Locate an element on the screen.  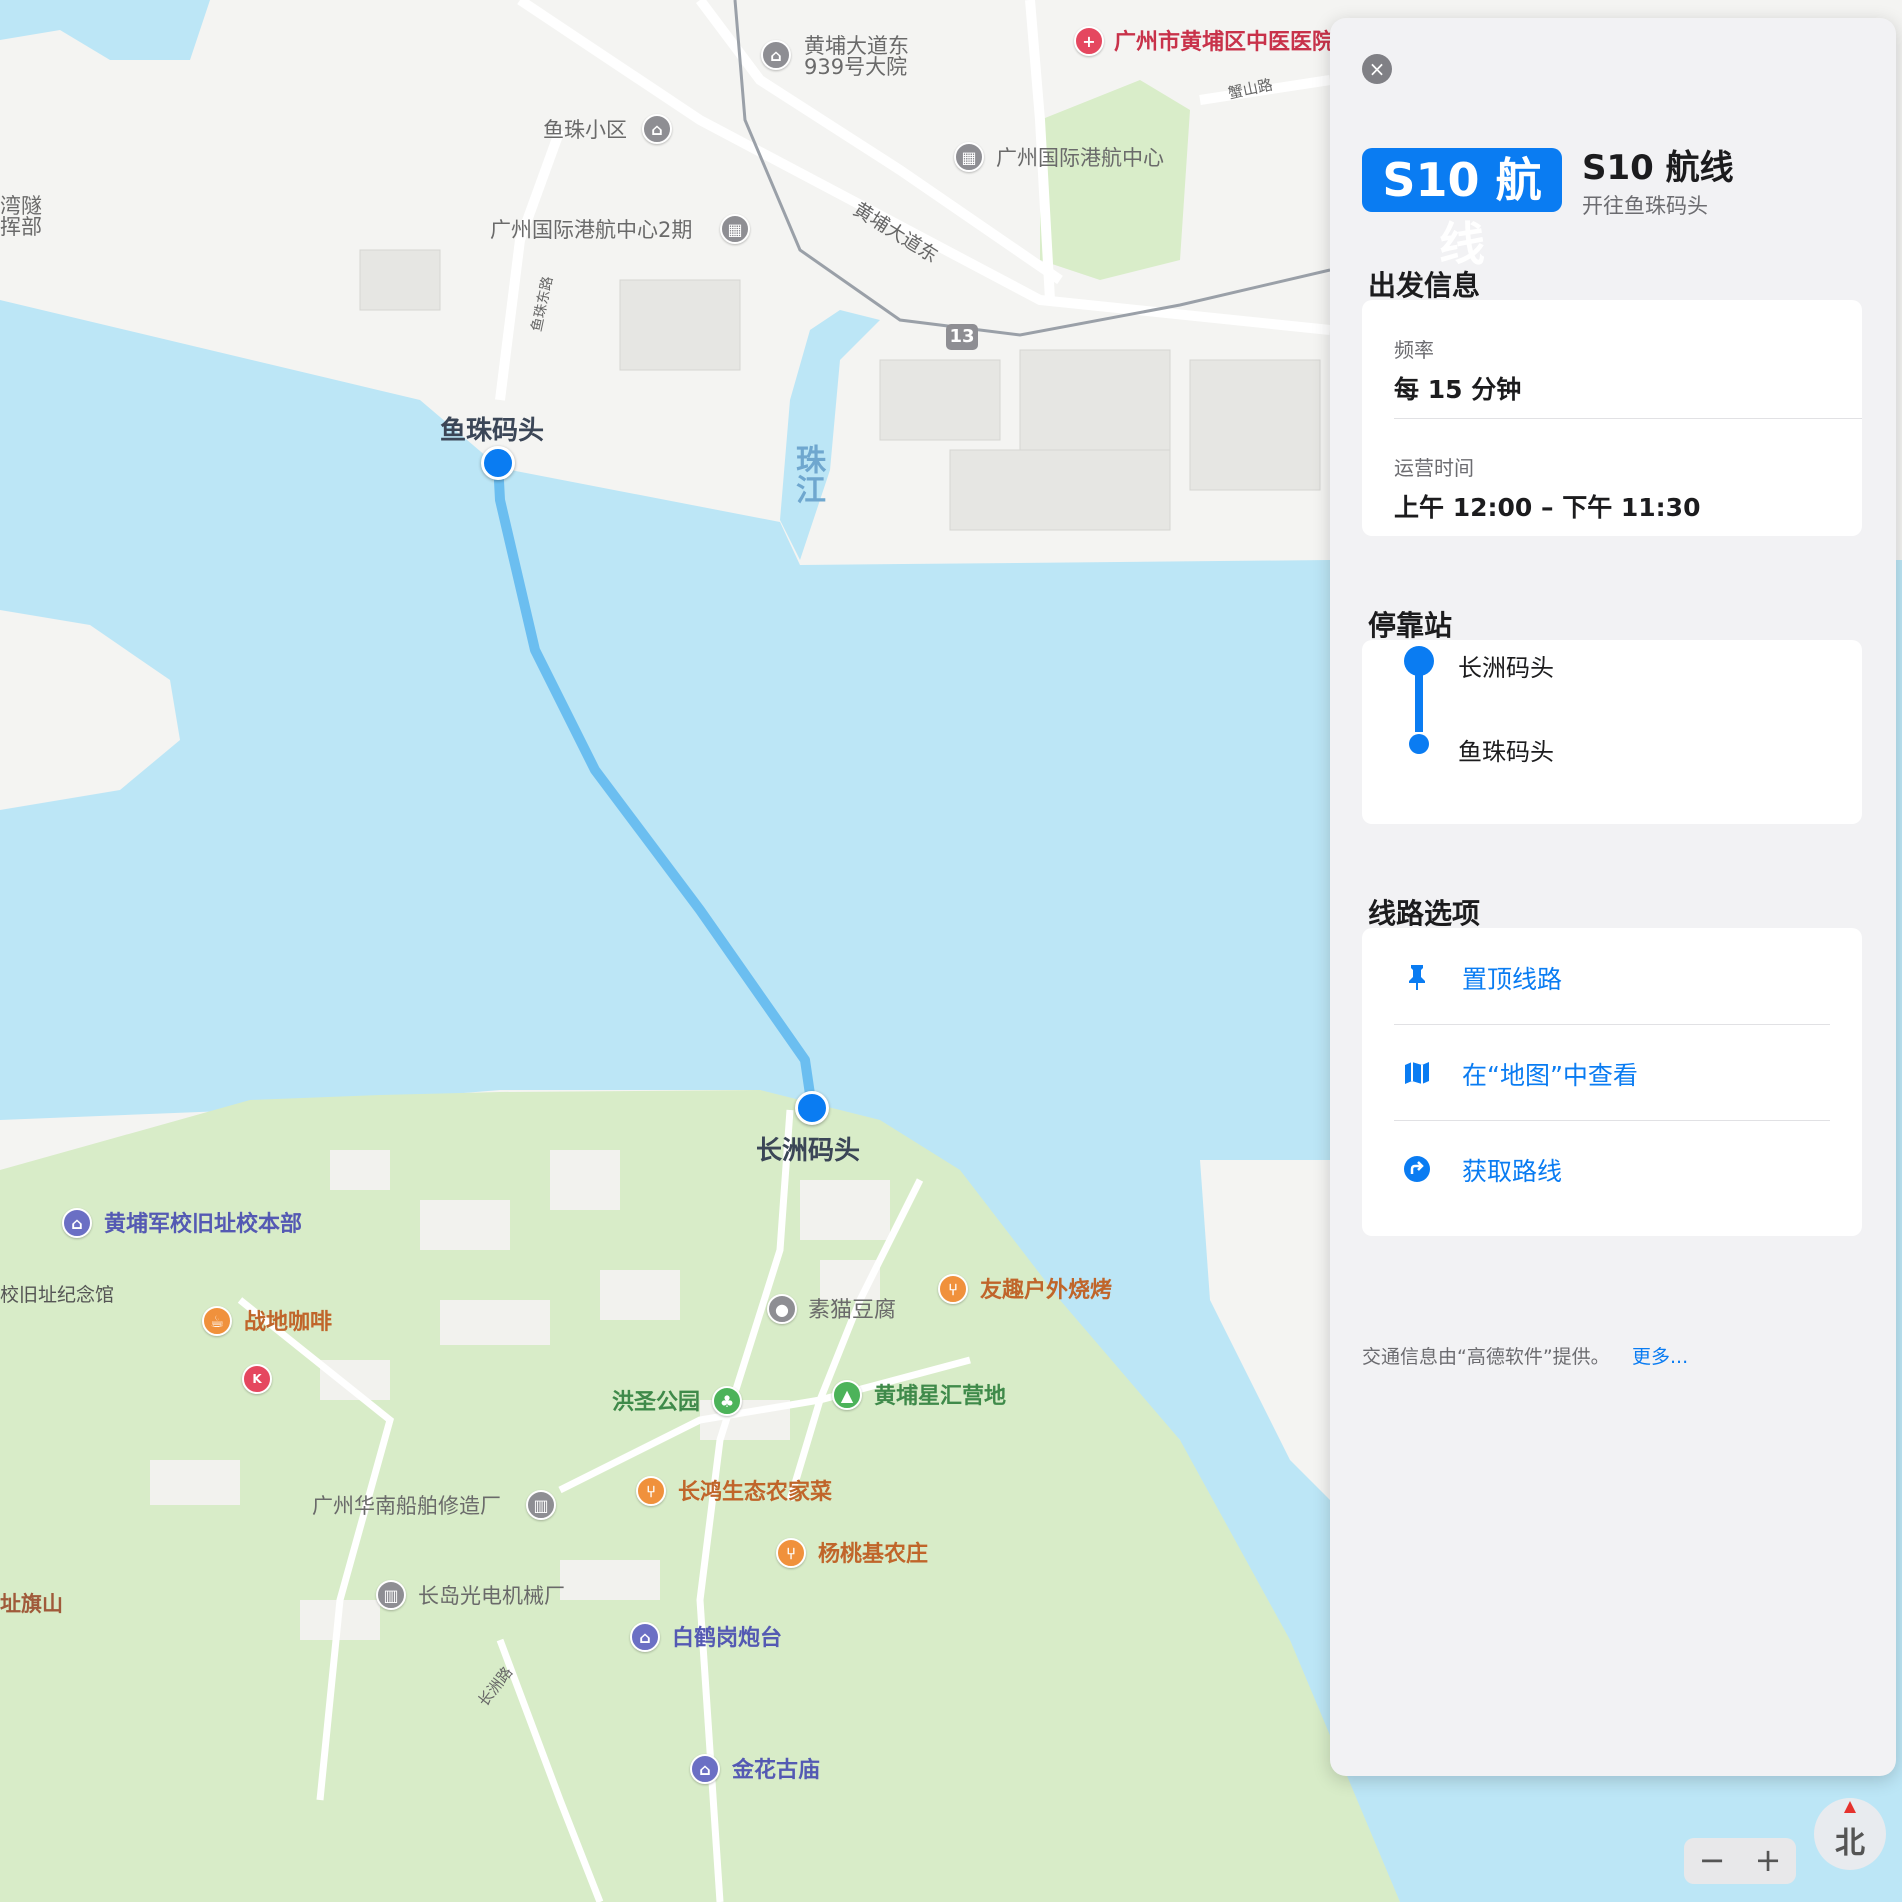
label-shipyard: 广州华南船舶修造厂 is located at coordinates (406, 1506).